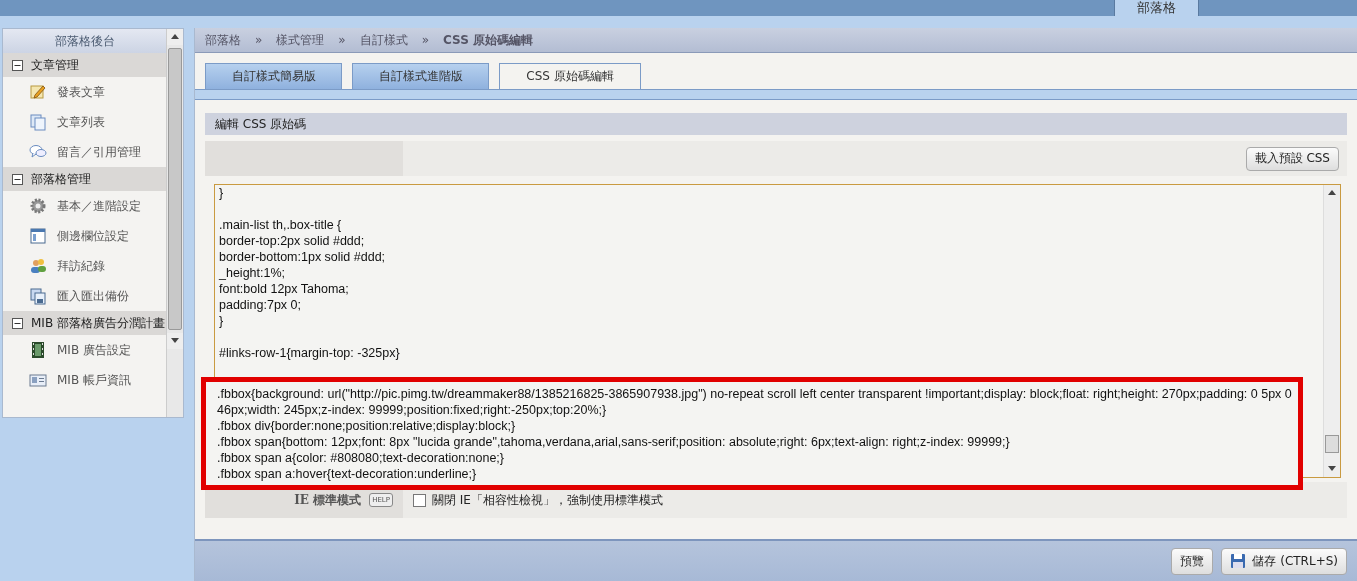 Image resolution: width=1357 pixels, height=581 pixels. I want to click on sidebar-item: MIB 廣告設定, so click(94, 350).